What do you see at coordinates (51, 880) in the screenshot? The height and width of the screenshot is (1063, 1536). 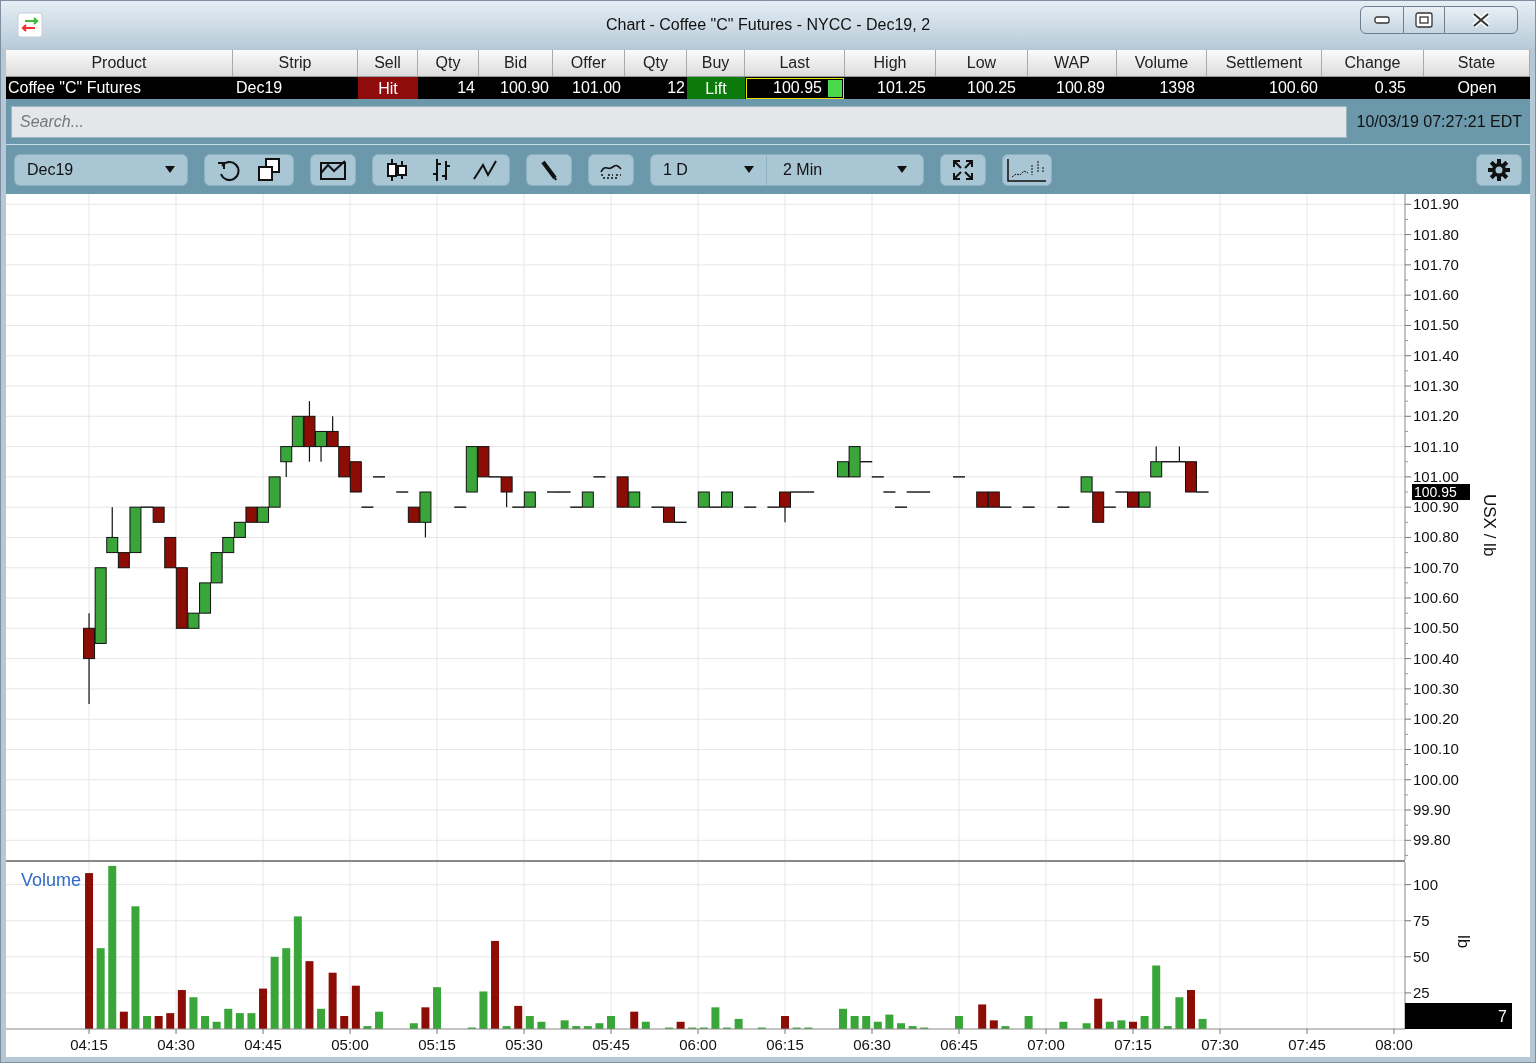 I see `chart-title: Volume` at bounding box center [51, 880].